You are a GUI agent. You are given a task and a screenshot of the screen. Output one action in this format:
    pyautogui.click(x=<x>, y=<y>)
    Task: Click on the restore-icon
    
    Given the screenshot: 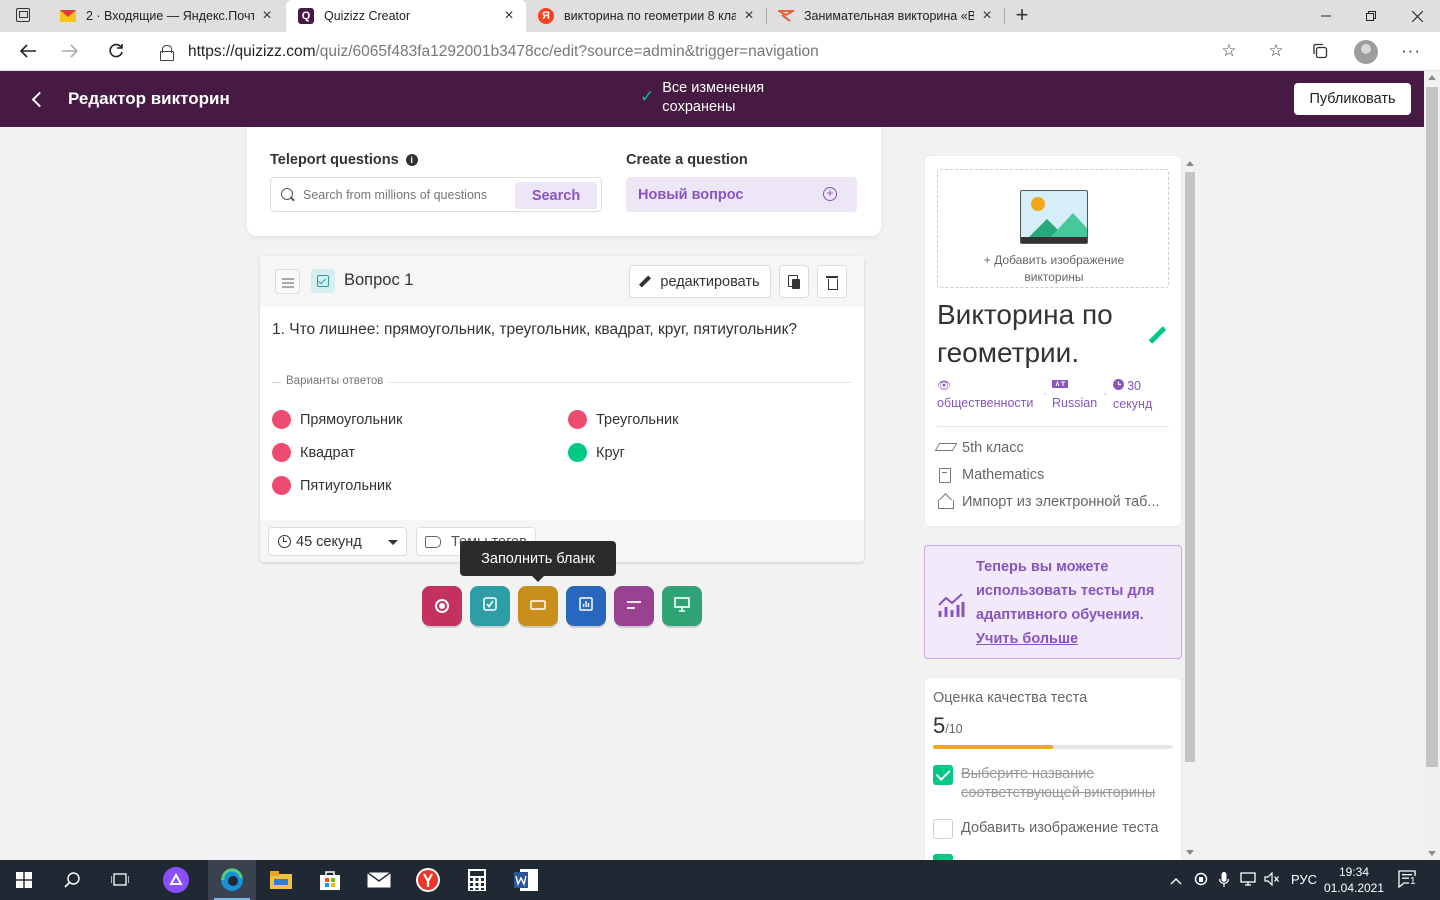 What is the action you would take?
    pyautogui.click(x=1371, y=16)
    